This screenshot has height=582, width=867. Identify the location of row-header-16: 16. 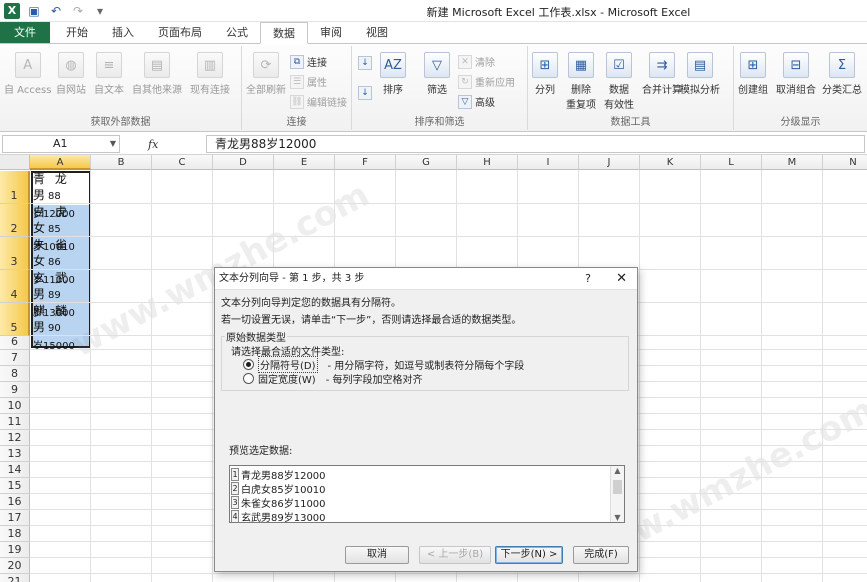
(15, 502).